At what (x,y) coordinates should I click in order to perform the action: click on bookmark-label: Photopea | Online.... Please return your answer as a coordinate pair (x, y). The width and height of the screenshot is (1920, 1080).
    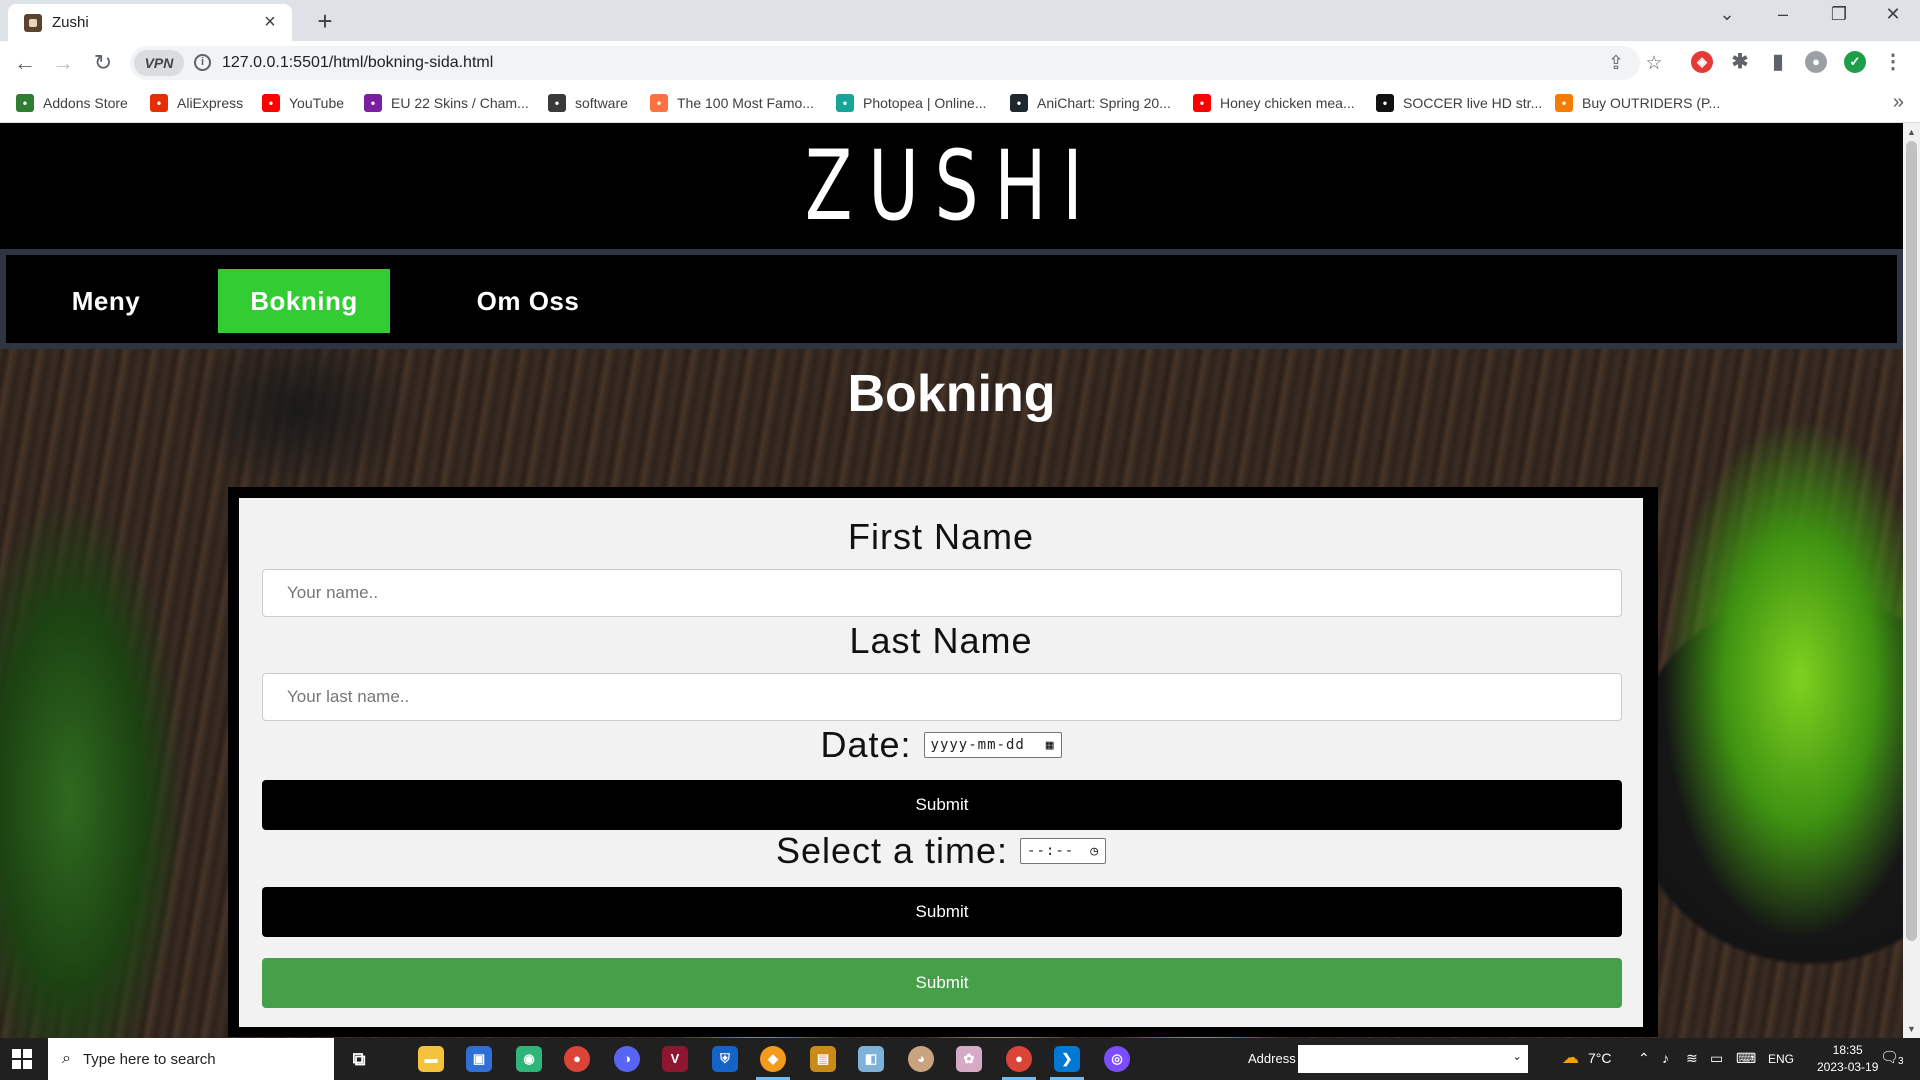
    Looking at the image, I should click on (925, 103).